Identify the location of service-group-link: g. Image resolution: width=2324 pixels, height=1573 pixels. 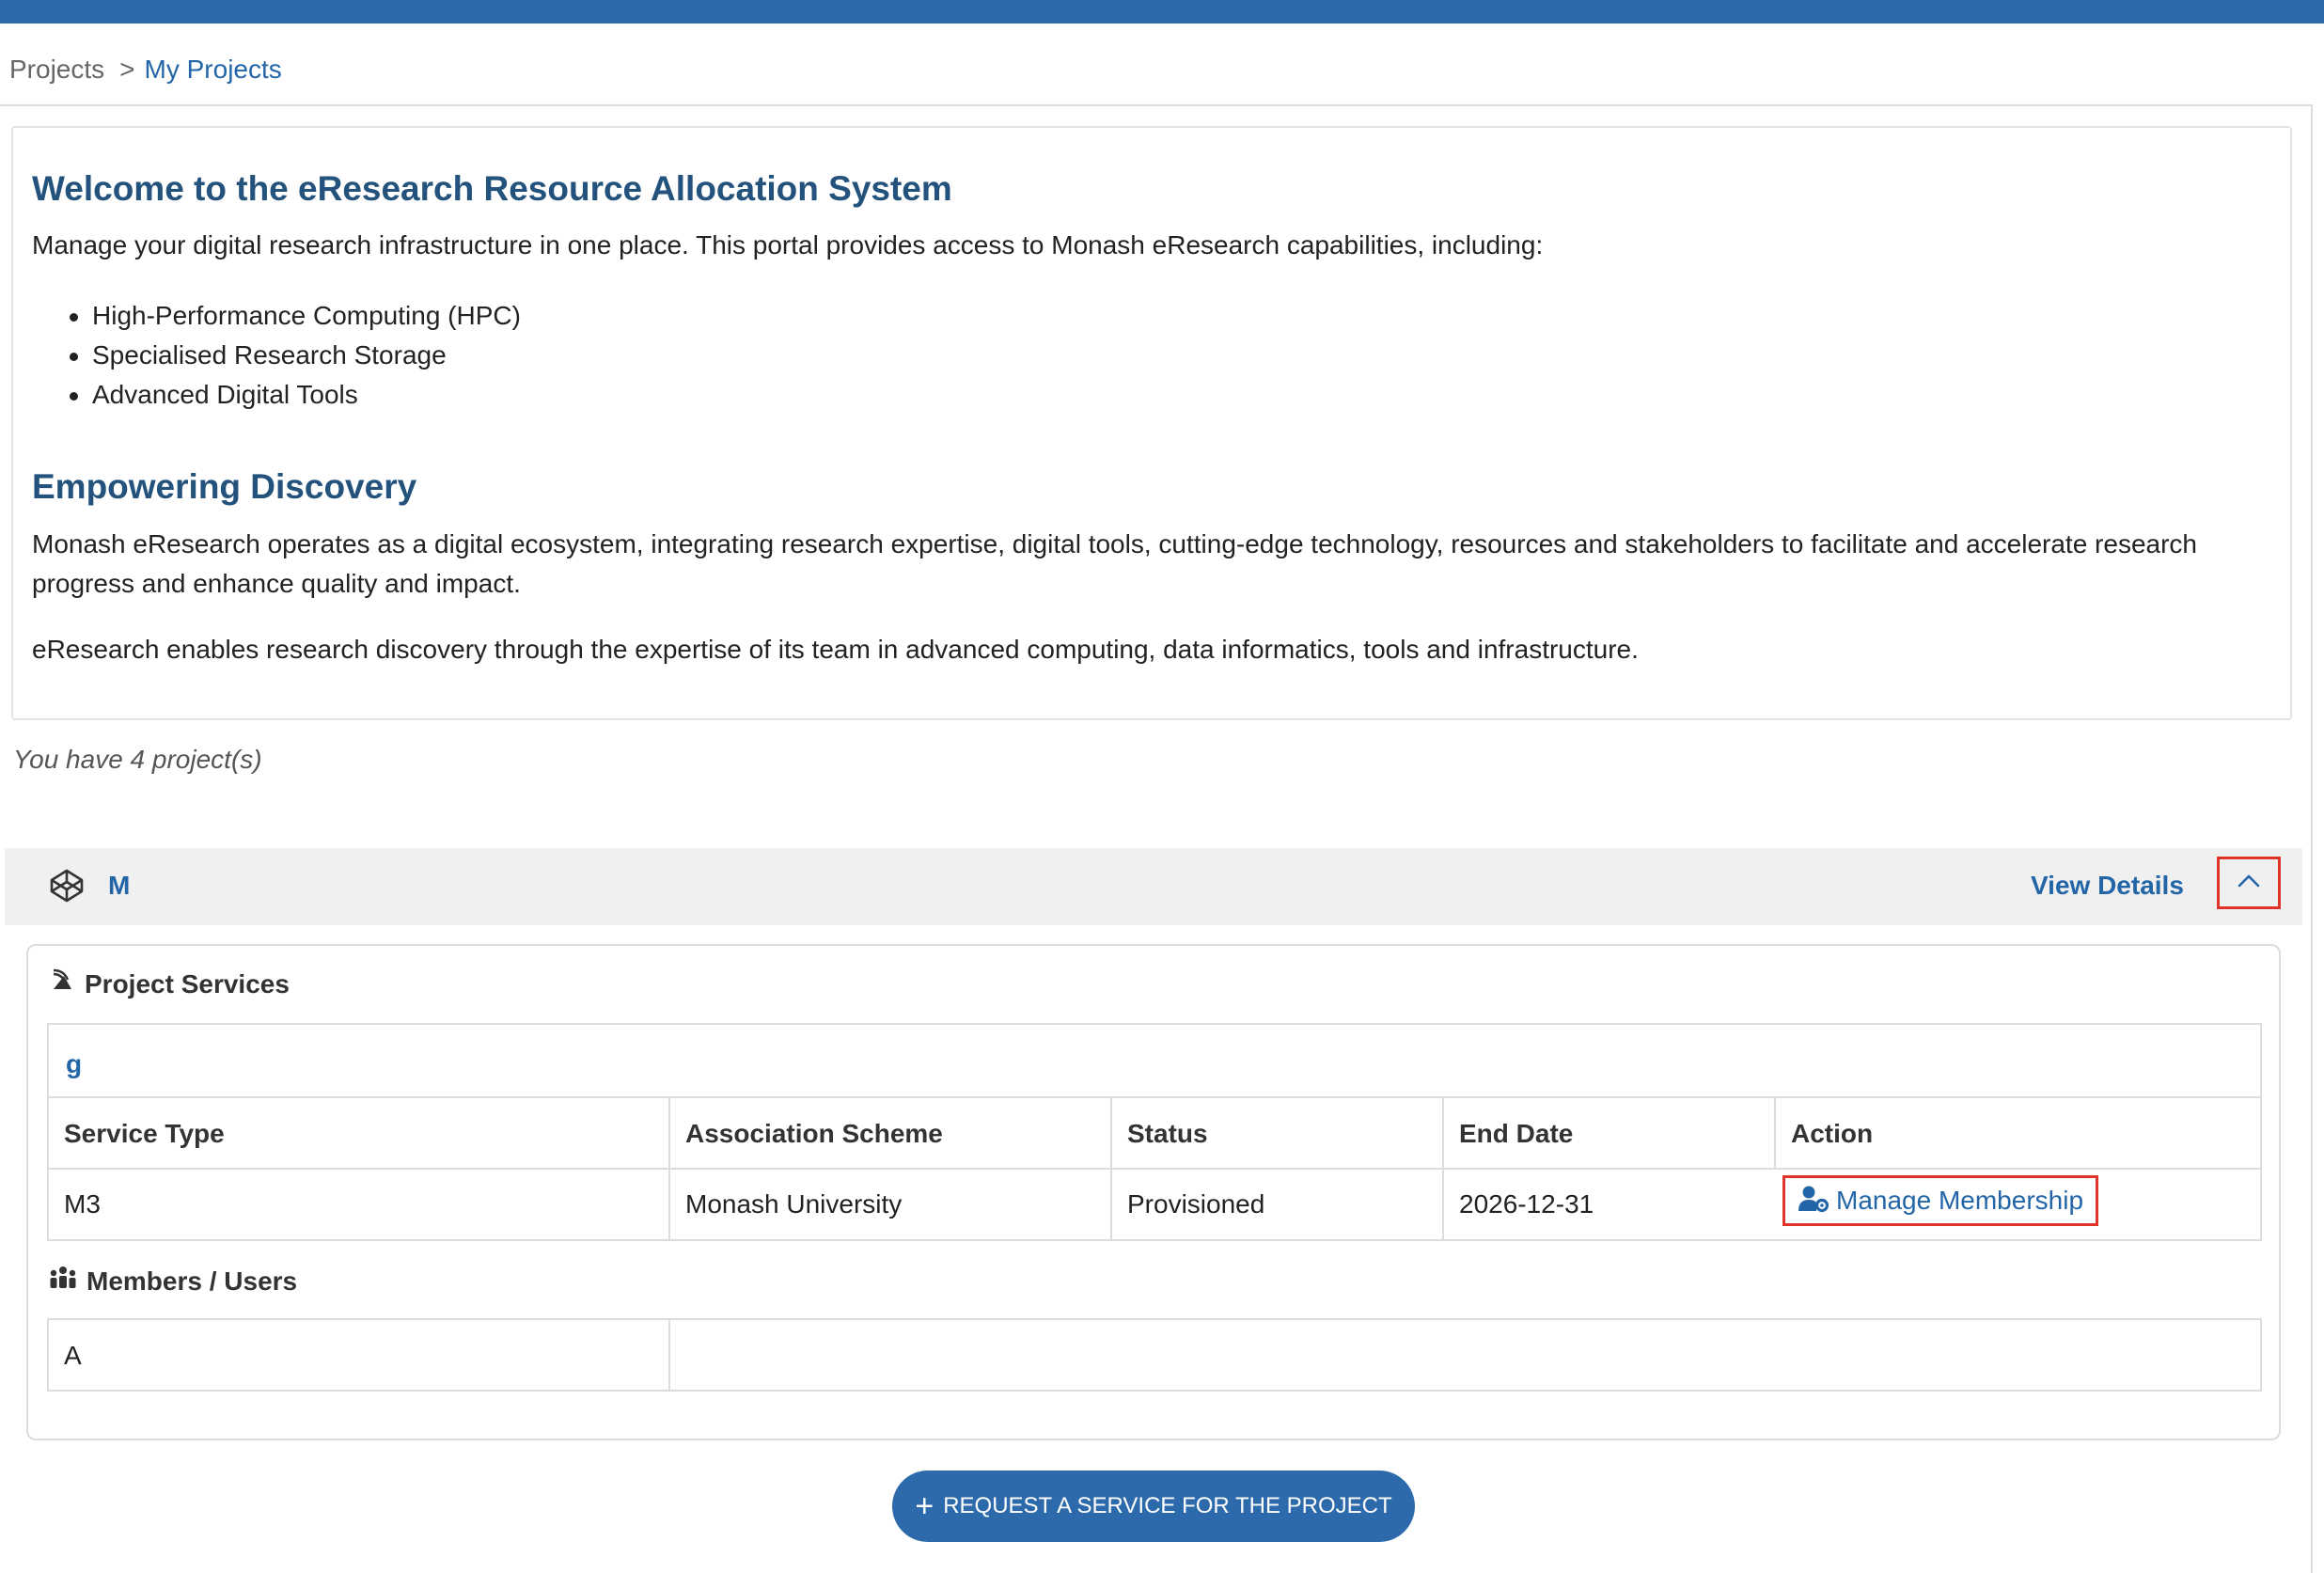
(74, 1064).